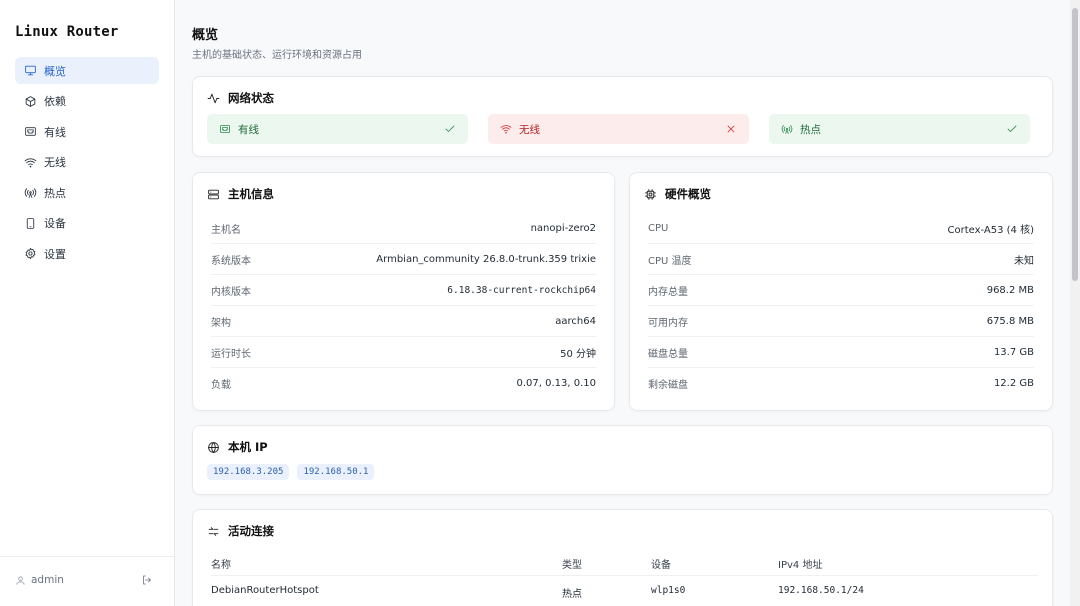  I want to click on cell-device: wlp1s0, so click(668, 590).